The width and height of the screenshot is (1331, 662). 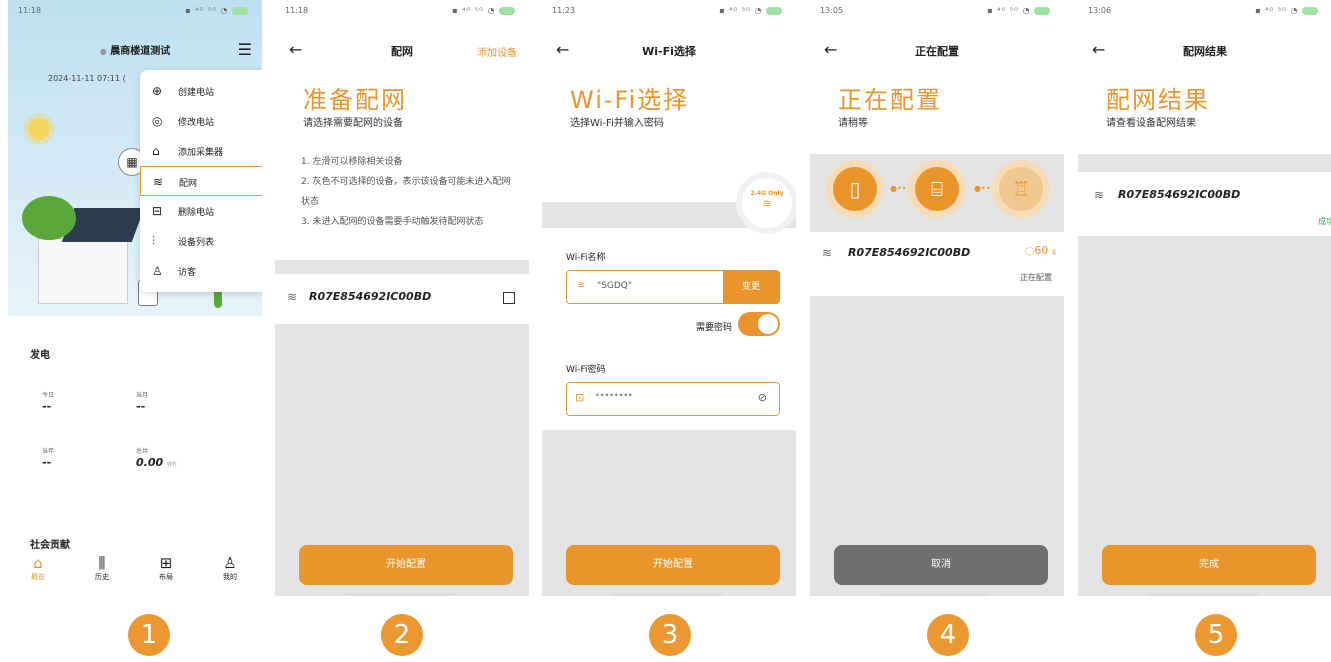 What do you see at coordinates (509, 298) in the screenshot?
I see `device-checkbox` at bounding box center [509, 298].